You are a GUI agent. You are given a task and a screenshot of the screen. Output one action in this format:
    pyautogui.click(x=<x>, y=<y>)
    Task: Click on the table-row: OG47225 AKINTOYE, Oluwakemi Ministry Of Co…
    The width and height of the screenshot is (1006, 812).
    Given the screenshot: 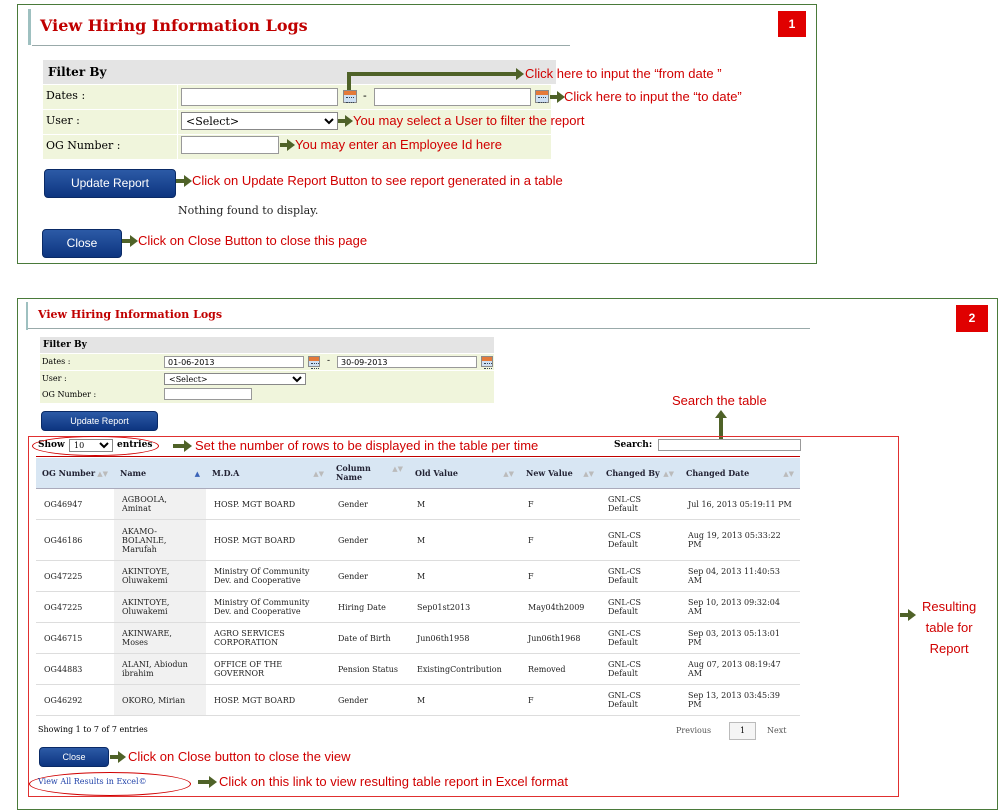 What is the action you would take?
    pyautogui.click(x=418, y=576)
    